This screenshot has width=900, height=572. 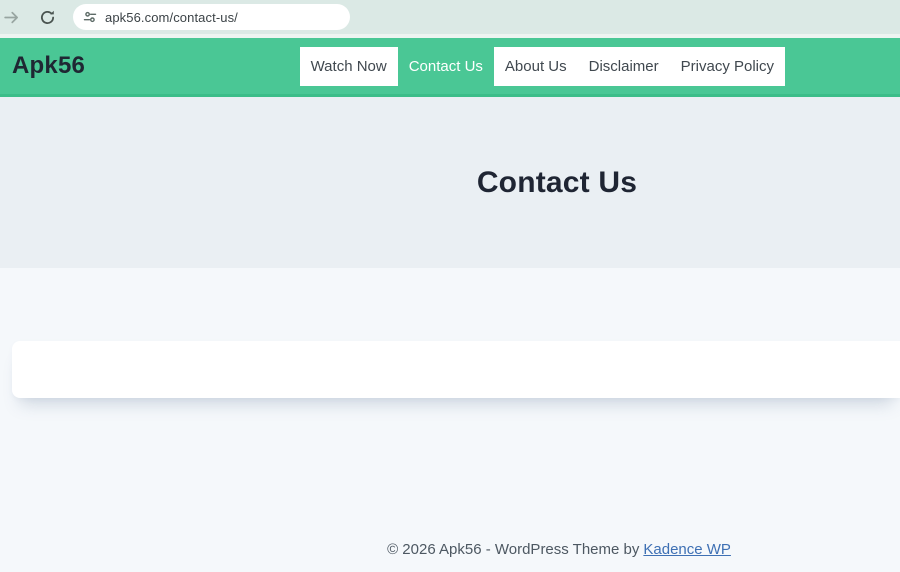 I want to click on footer-copyright: © 2026 Apk56 - WordPress Theme by, so click(x=513, y=549).